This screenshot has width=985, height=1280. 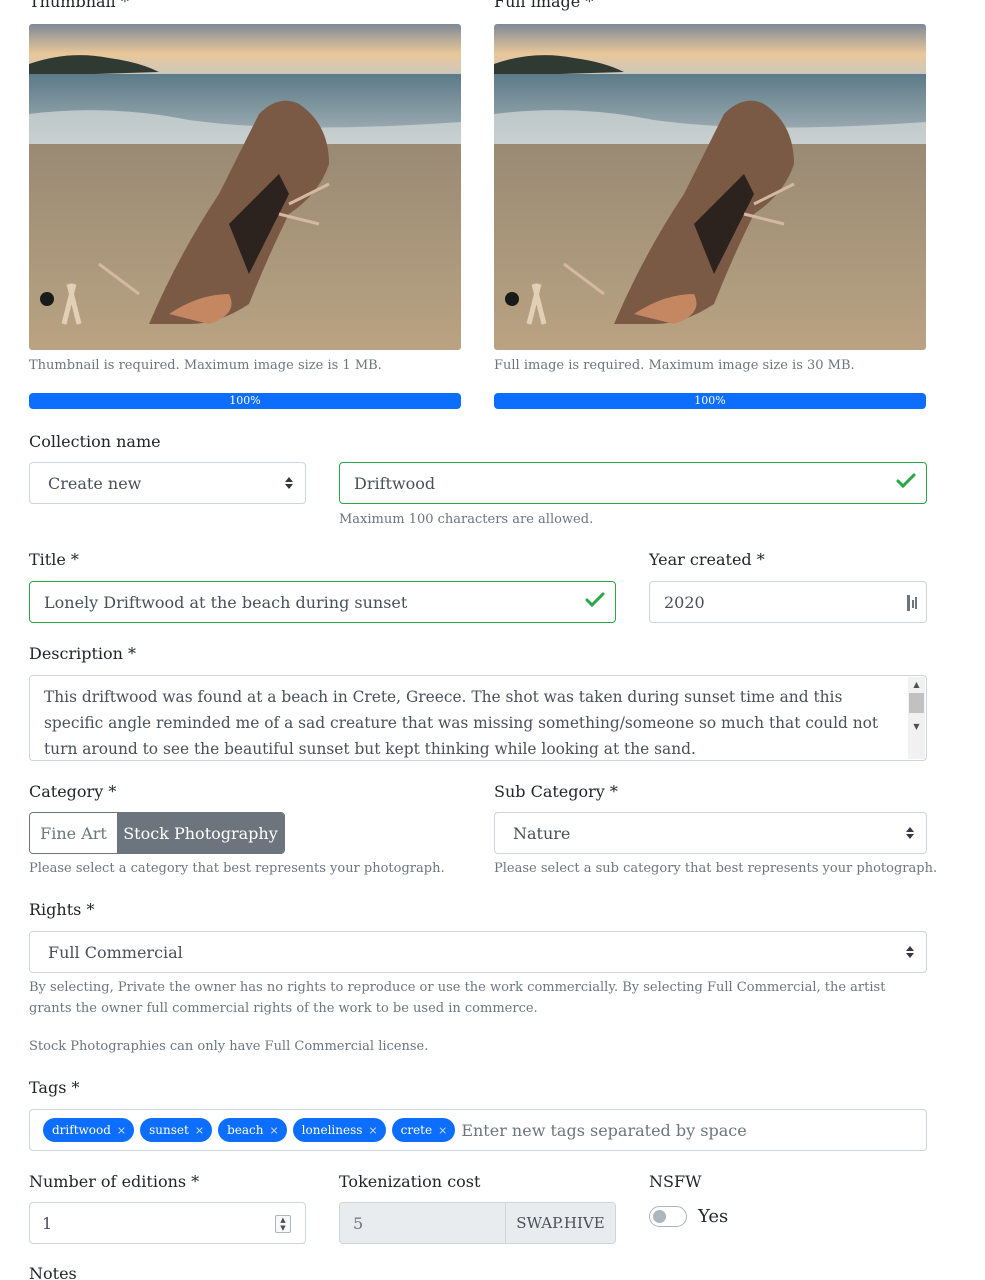 I want to click on tag-chip: crete ×, so click(x=423, y=1130).